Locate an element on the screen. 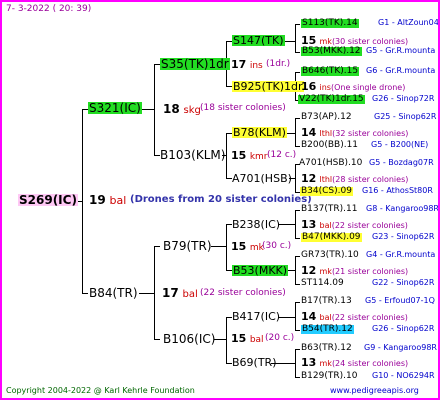 The image size is (440, 400). grandparent-3-info: 15 mk is located at coordinates (247, 247).